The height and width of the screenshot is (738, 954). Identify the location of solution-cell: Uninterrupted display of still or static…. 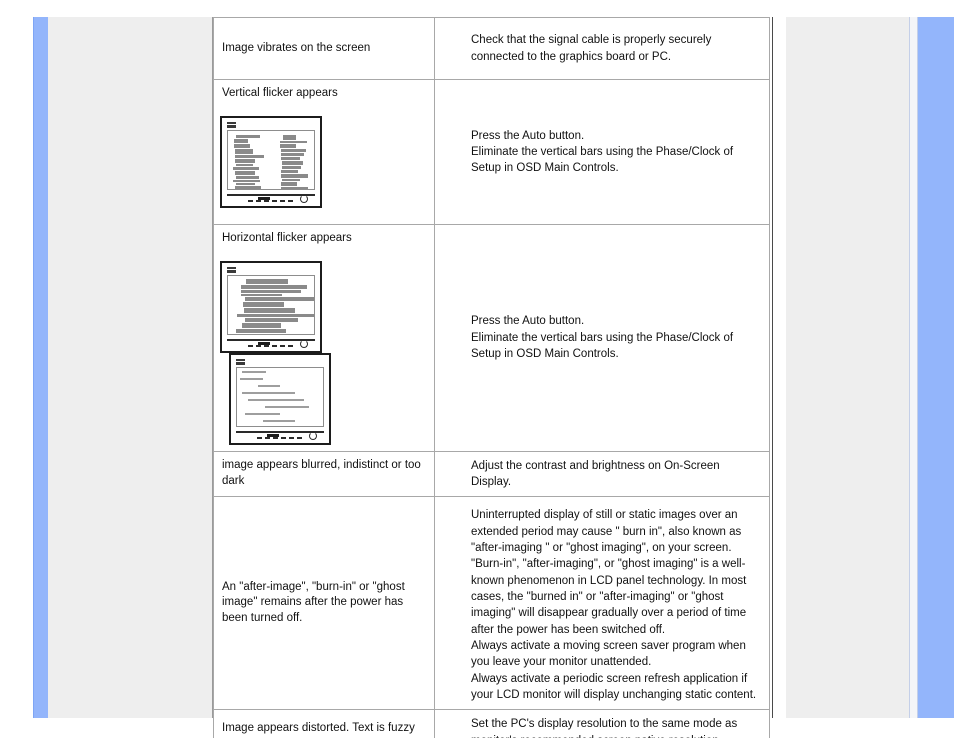
(602, 603).